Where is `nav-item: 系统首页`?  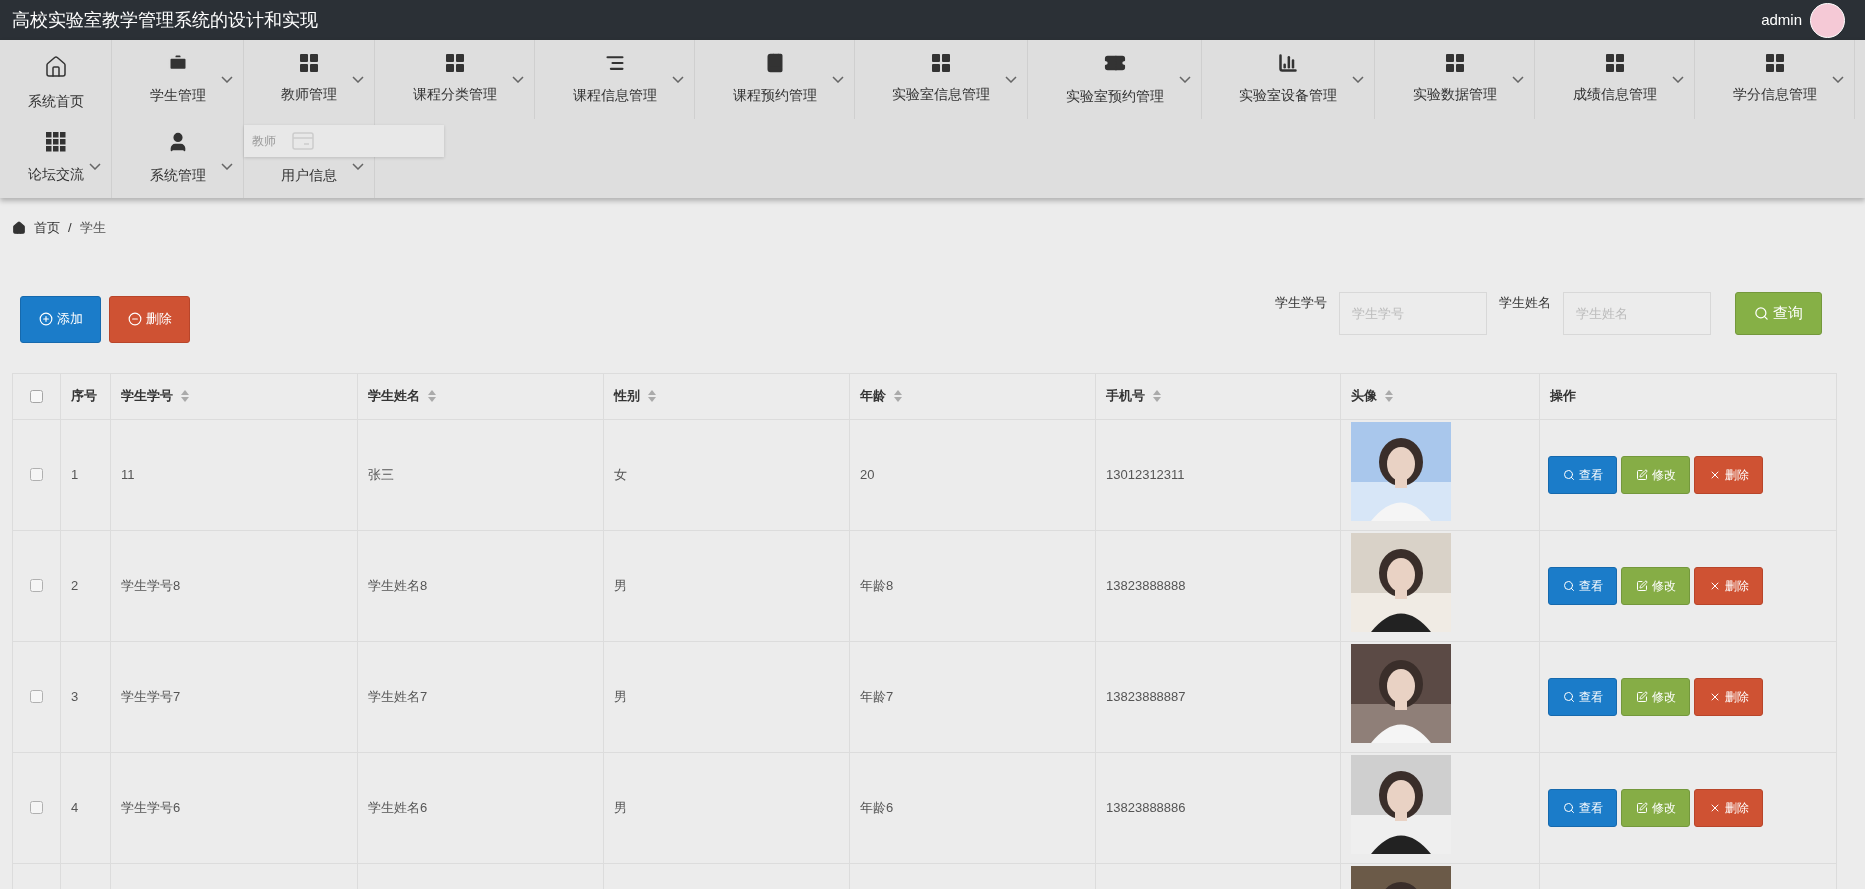 nav-item: 系统首页 is located at coordinates (55, 79).